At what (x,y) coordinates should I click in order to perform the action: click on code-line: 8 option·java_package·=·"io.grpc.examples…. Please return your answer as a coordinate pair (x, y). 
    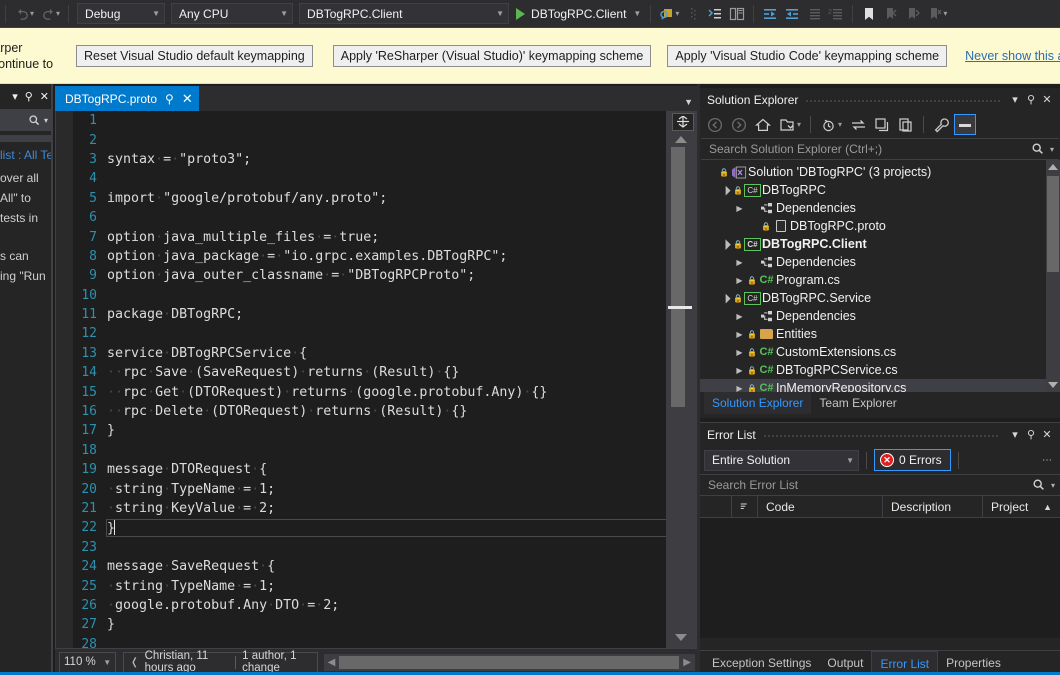
    Looking at the image, I should click on (369, 256).